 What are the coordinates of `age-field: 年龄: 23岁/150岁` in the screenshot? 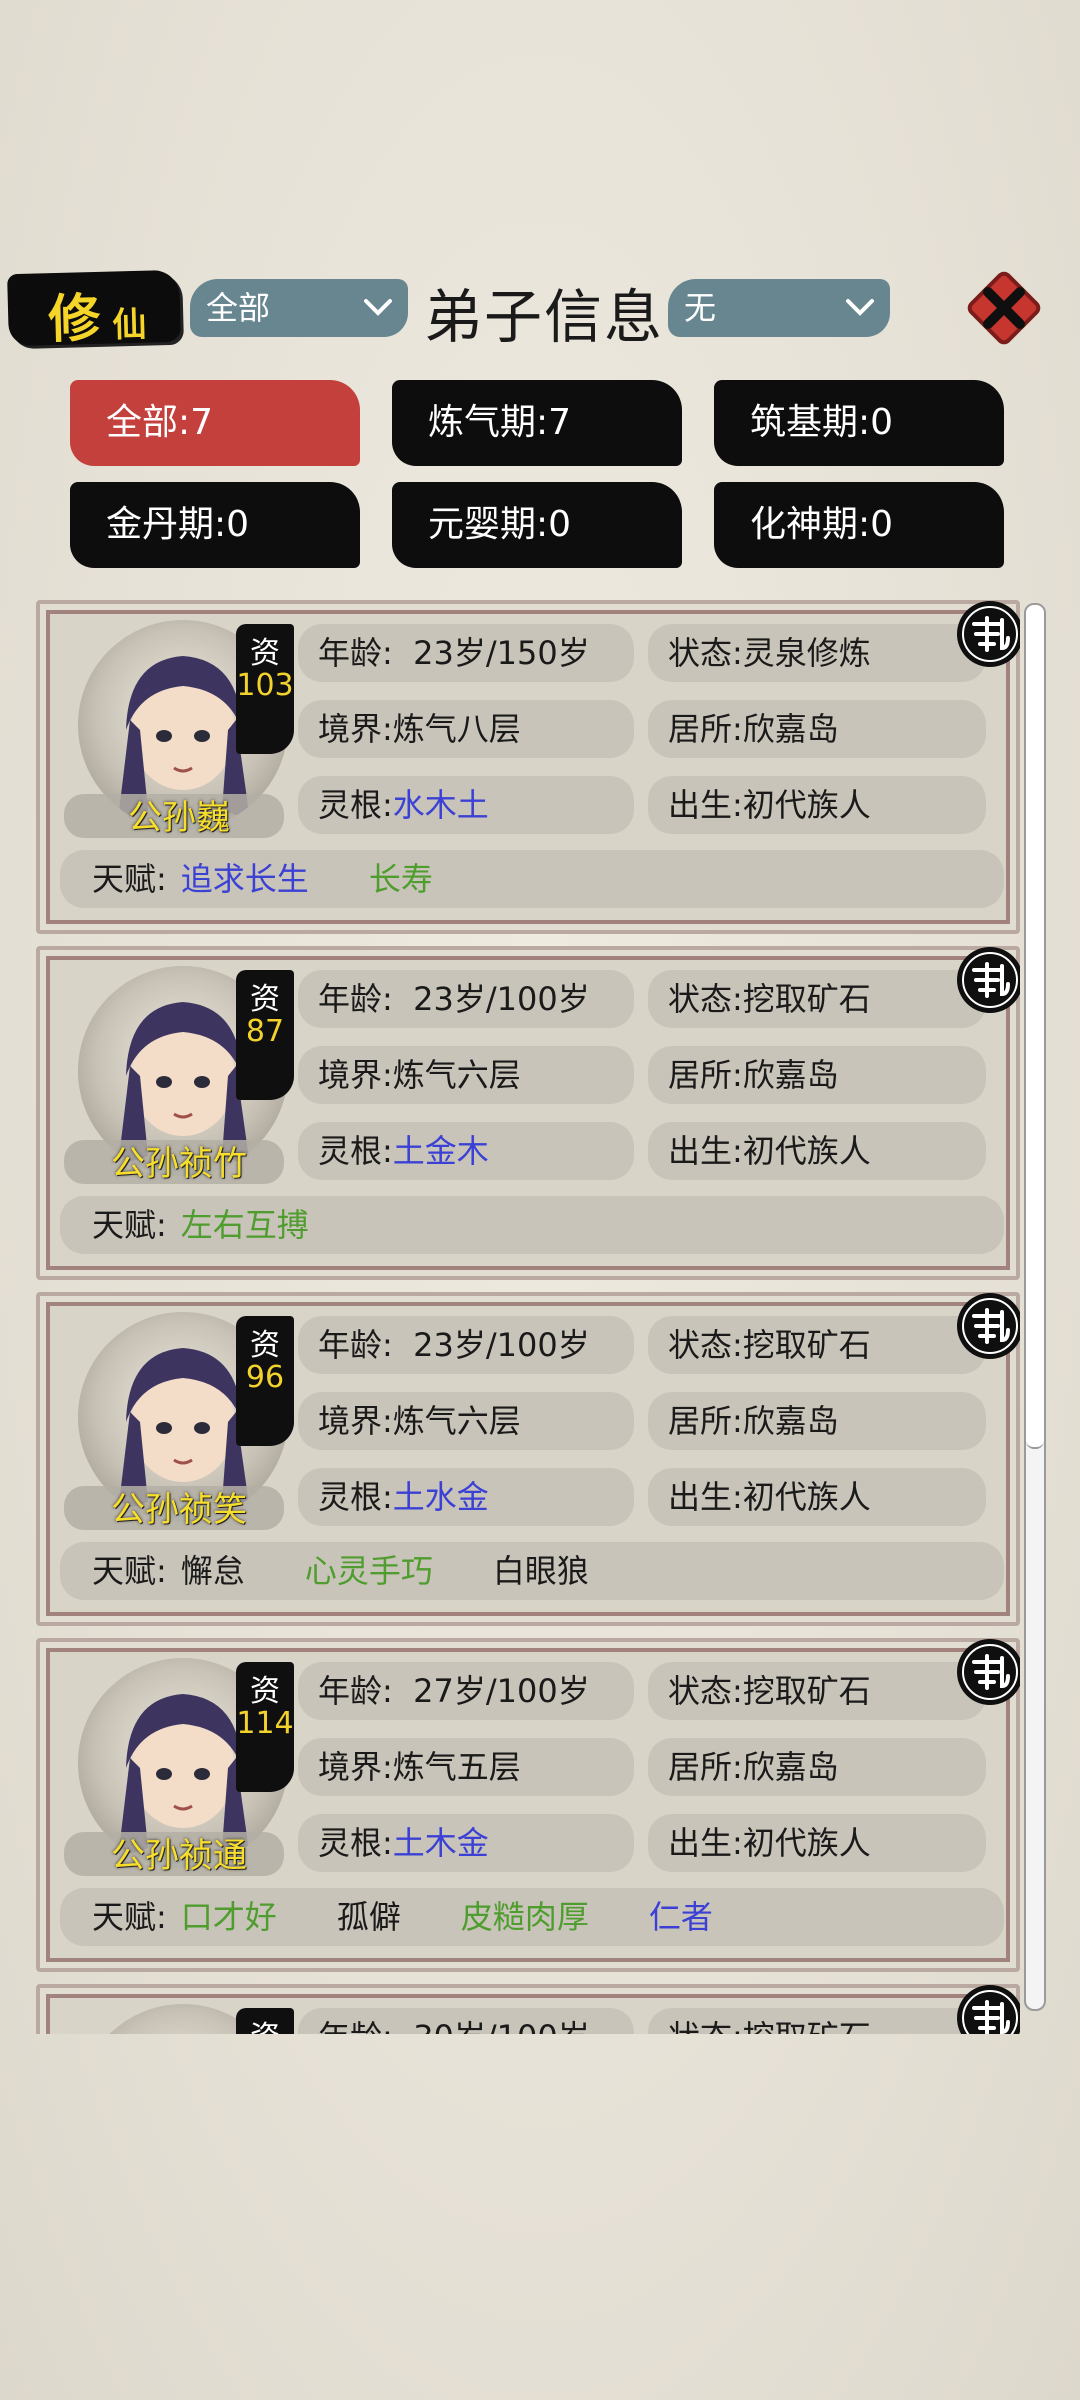 It's located at (466, 653).